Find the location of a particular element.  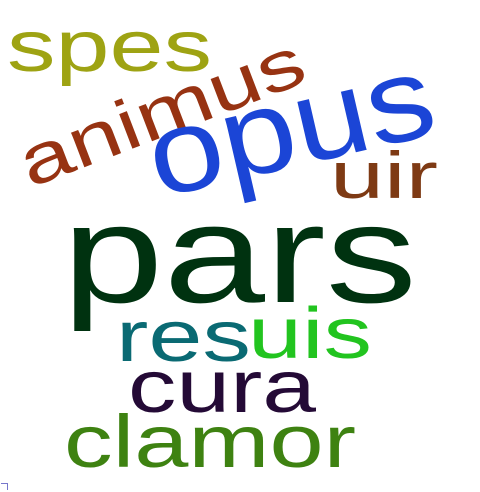

corner-mark is located at coordinates (4, 486).